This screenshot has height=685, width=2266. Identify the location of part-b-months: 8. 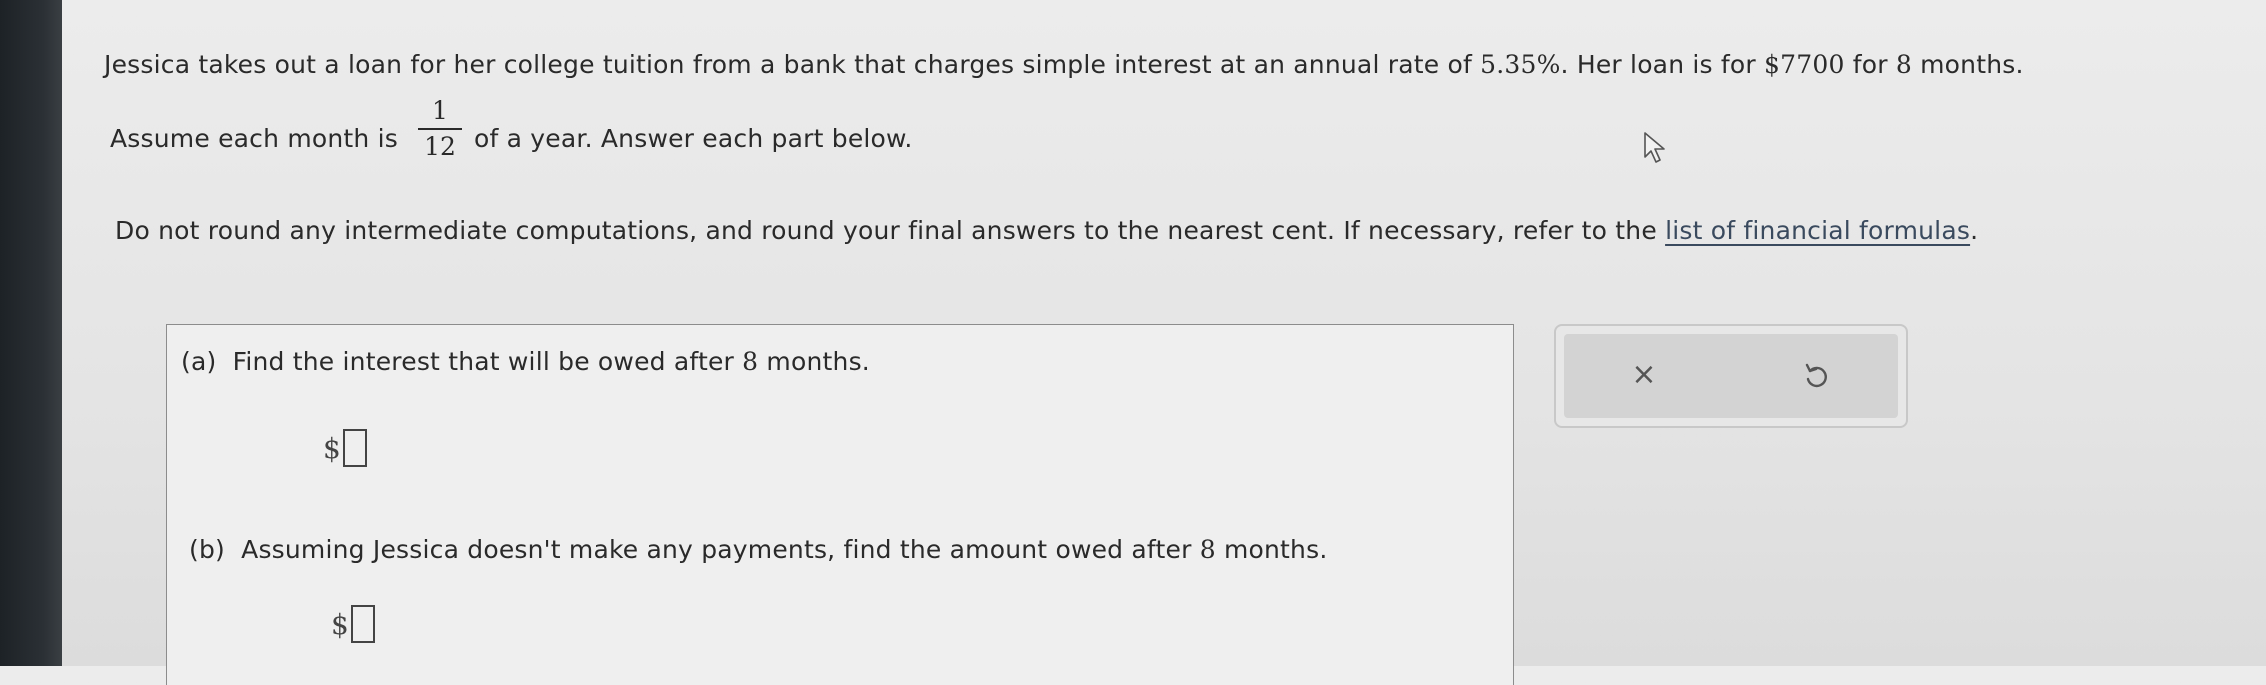
(1207, 549).